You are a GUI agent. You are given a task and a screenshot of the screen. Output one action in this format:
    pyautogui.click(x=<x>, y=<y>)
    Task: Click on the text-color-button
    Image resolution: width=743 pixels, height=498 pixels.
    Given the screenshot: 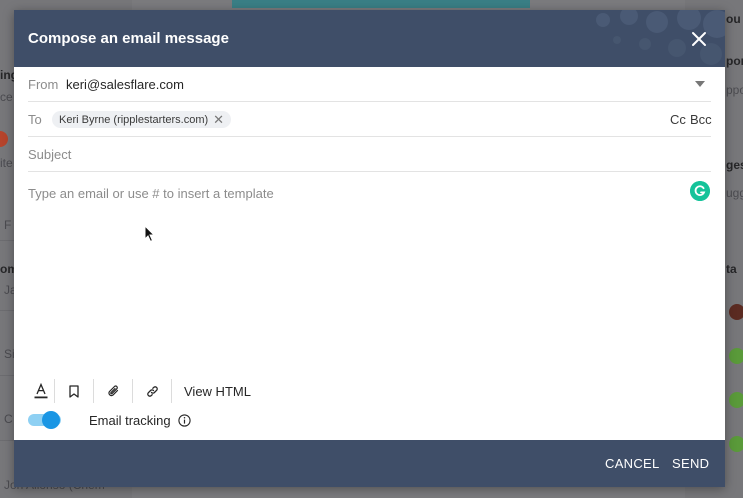 What is the action you would take?
    pyautogui.click(x=41, y=391)
    